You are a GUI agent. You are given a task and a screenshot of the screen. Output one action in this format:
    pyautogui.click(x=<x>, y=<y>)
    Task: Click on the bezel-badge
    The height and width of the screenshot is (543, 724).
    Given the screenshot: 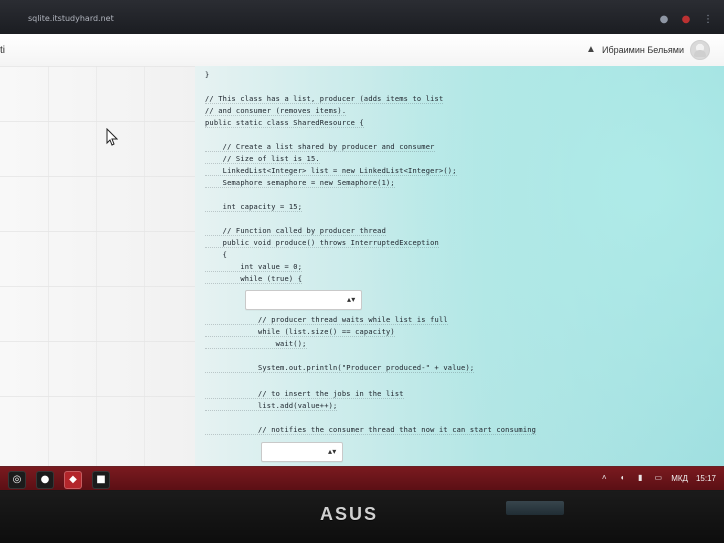 What is the action you would take?
    pyautogui.click(x=535, y=508)
    